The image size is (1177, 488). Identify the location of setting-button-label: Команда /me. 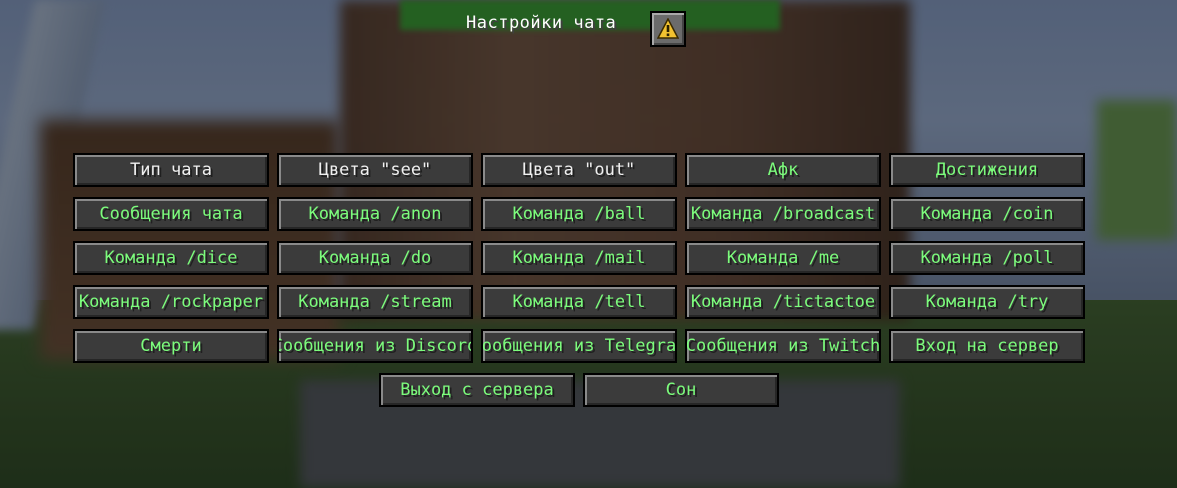
(783, 258).